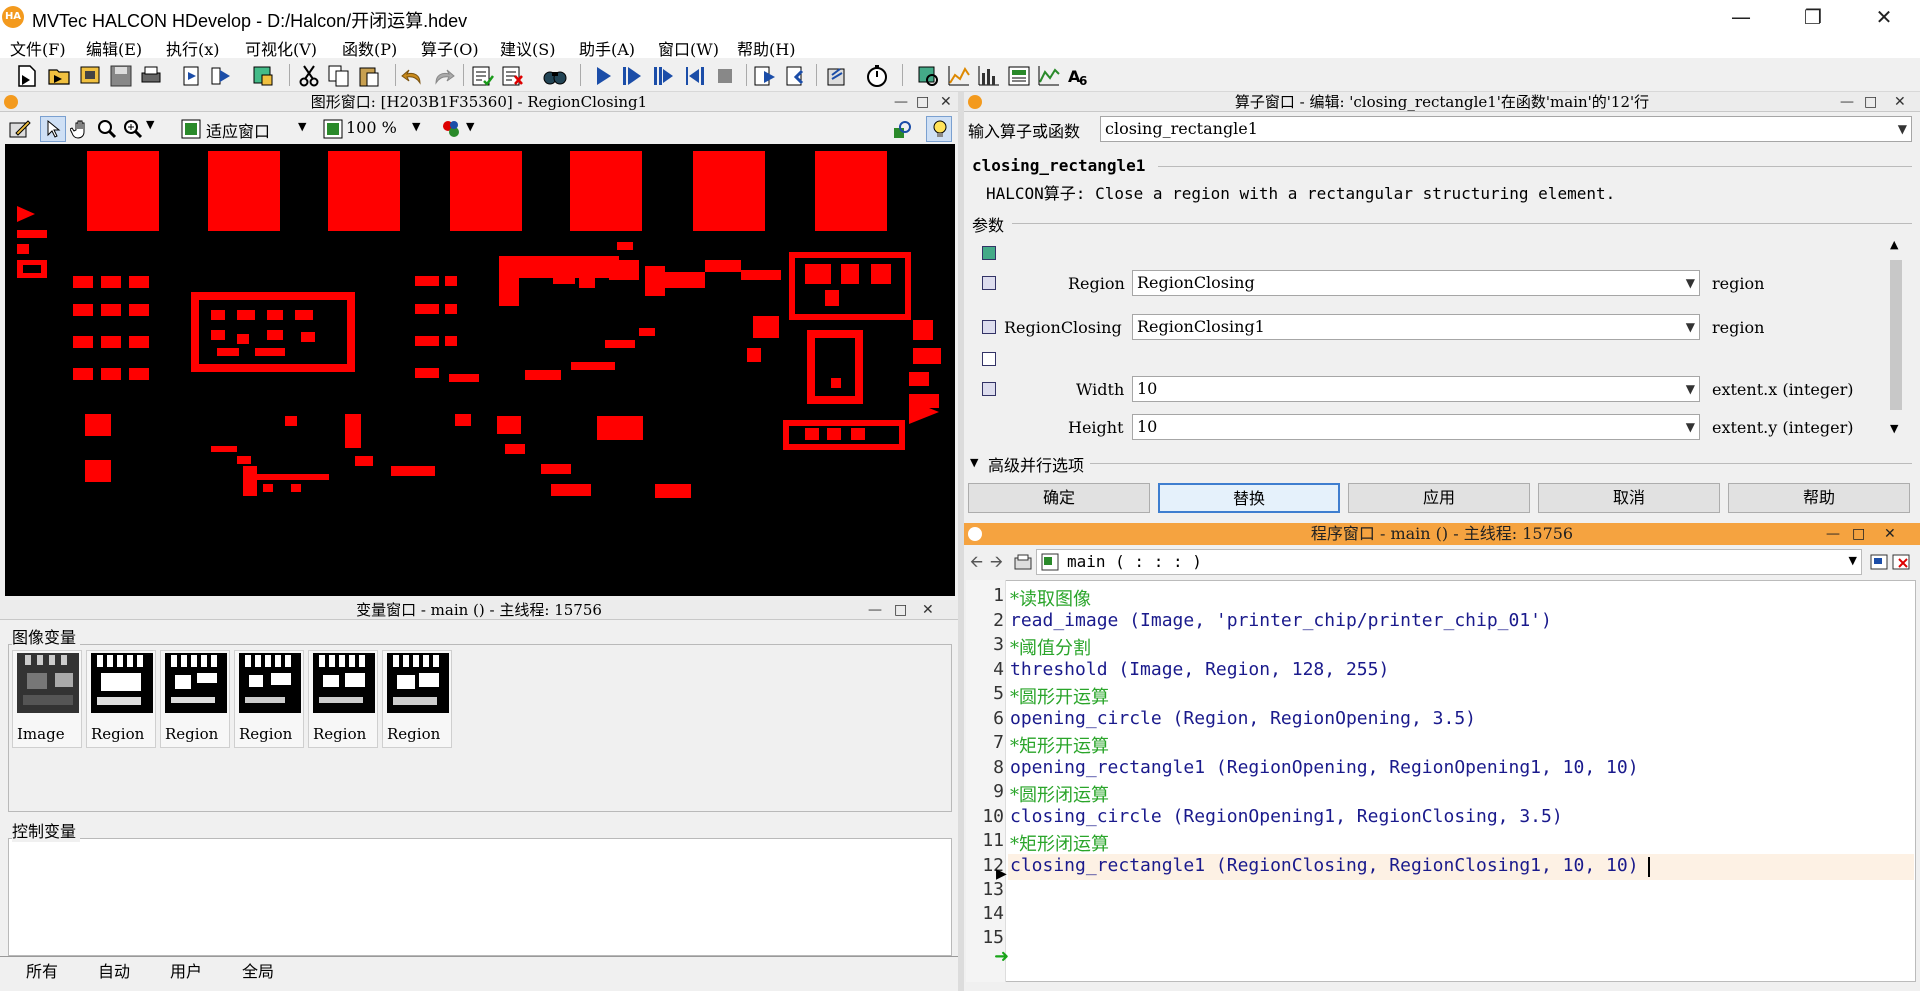 This screenshot has height=991, width=1920. Describe the element at coordinates (309, 76) in the screenshot. I see `cut-icon` at that location.